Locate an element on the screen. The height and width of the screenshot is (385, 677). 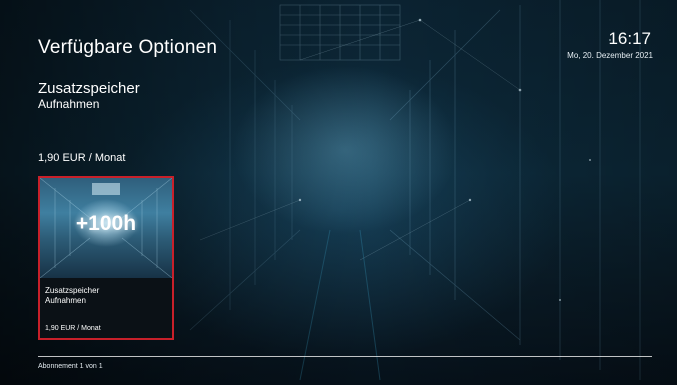
selected-option-title: Zusatzspeicher is located at coordinates (89, 88).